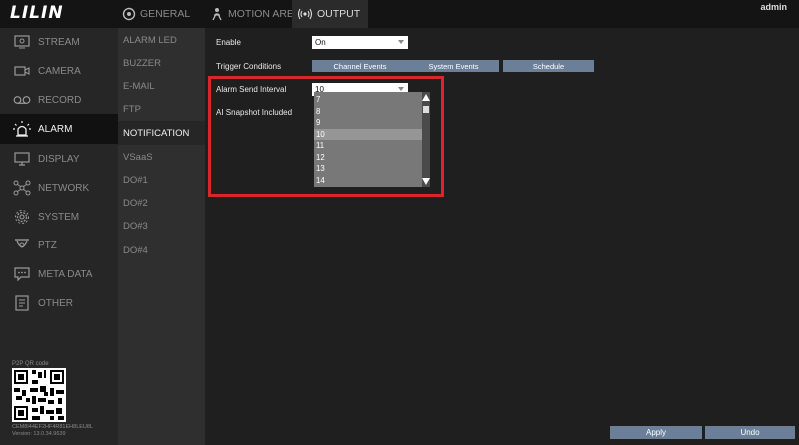  What do you see at coordinates (53, 427) in the screenshot?
I see `device-id: CEM8I44EF2HF4R81EH8LEU8L` at bounding box center [53, 427].